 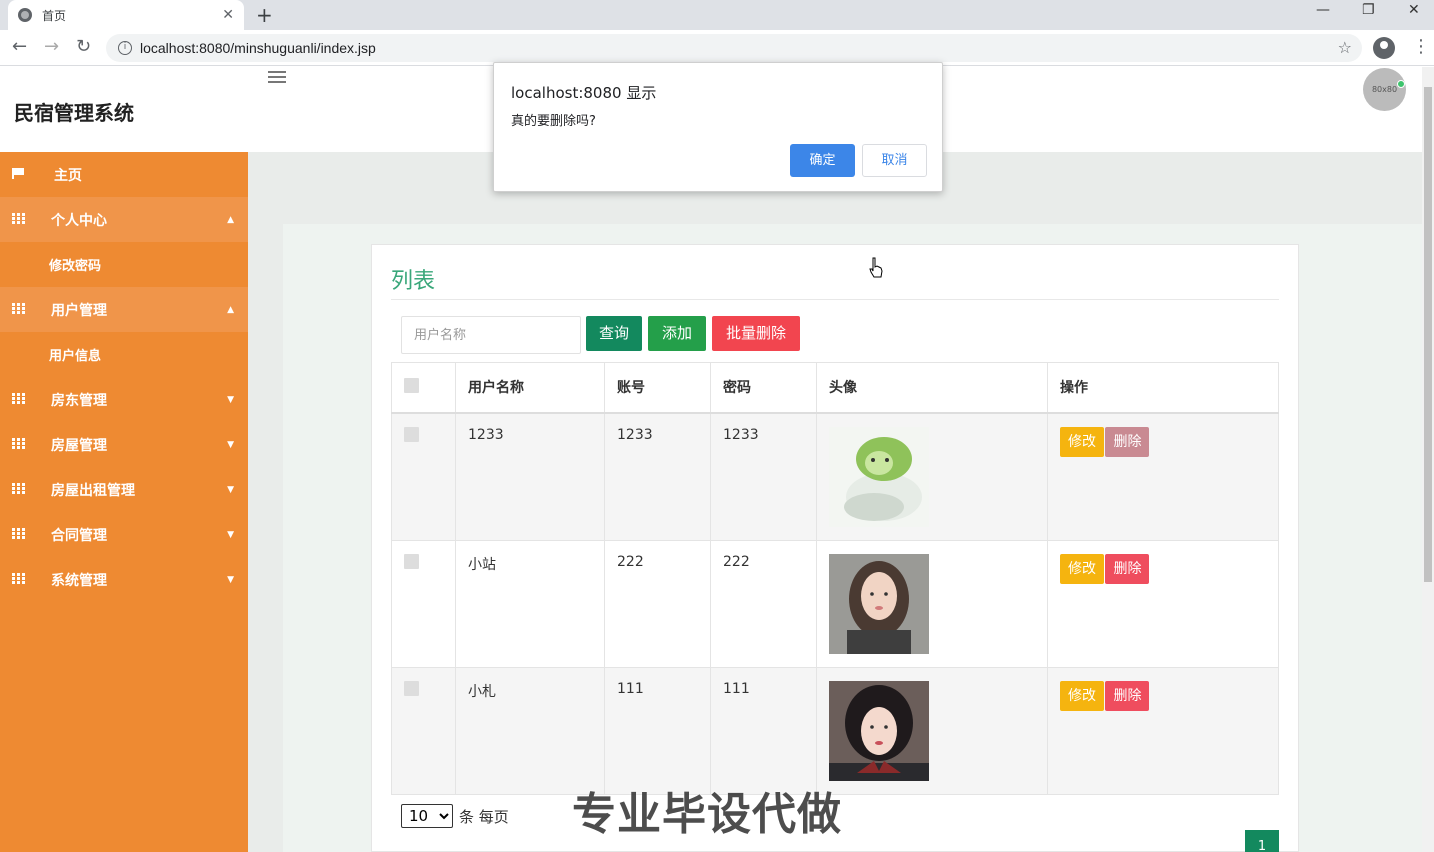 I want to click on password-cell: 222, so click(x=763, y=603).